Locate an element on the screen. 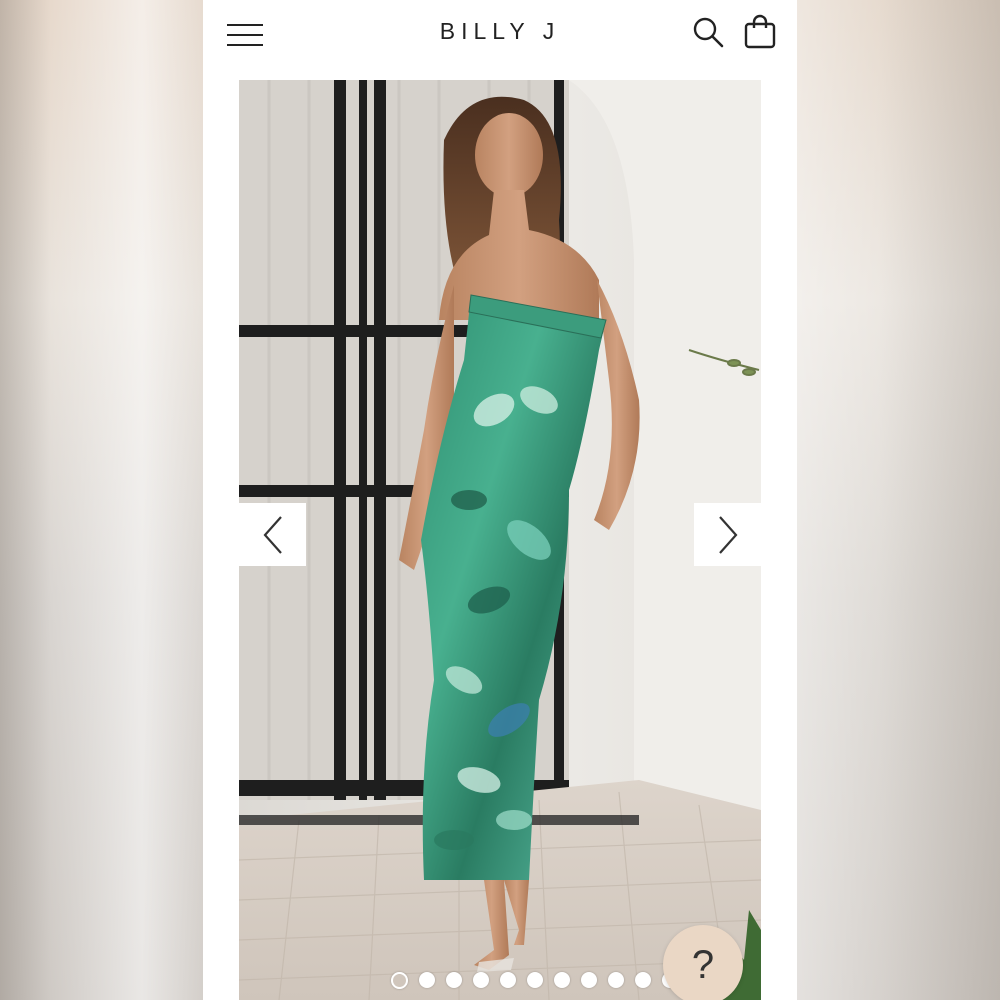 The height and width of the screenshot is (1000, 1000). previous-image-button is located at coordinates (272, 534).